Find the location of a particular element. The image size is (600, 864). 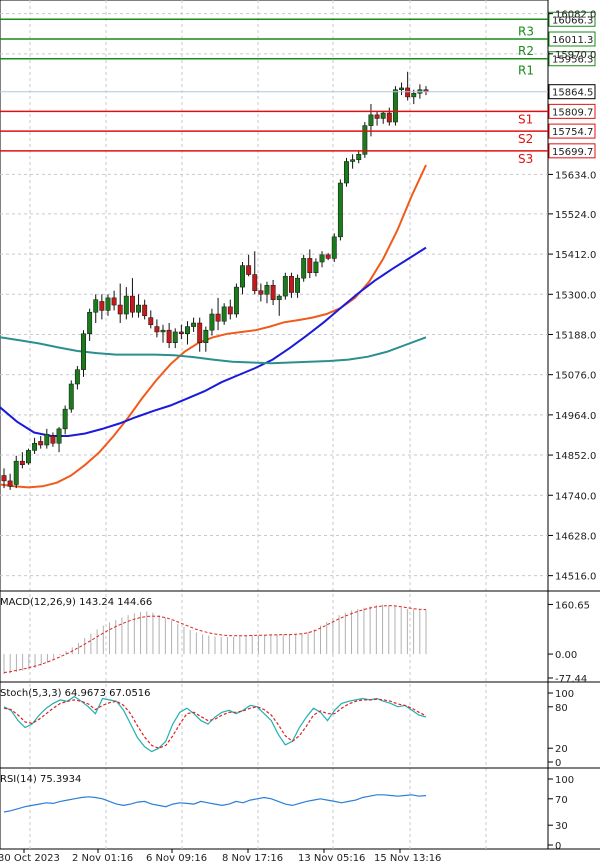

level-price-label: 15809.7 is located at coordinates (572, 112).